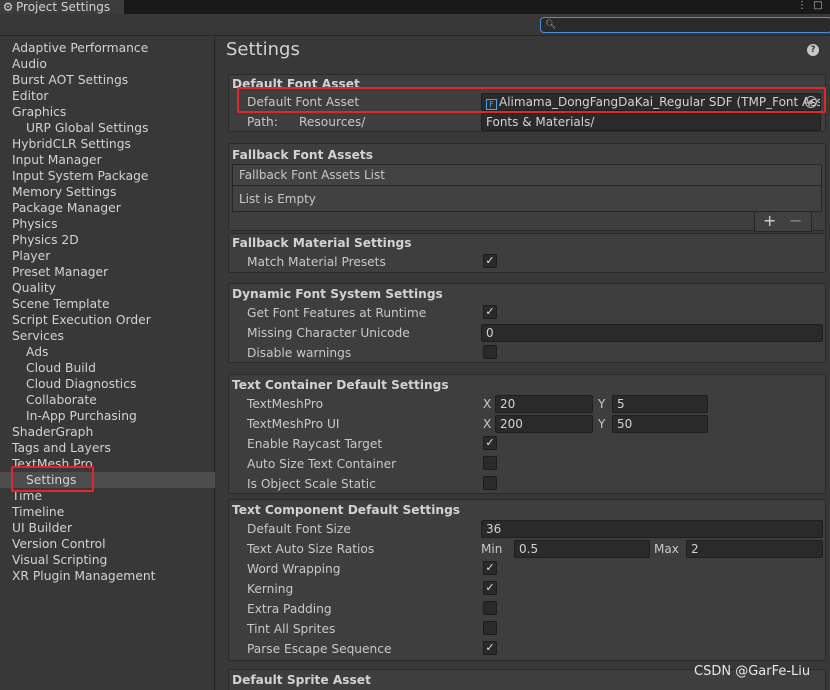 This screenshot has width=830, height=690. Describe the element at coordinates (311, 484) in the screenshot. I see `scale-static-label: Is Object Scale Static` at that location.